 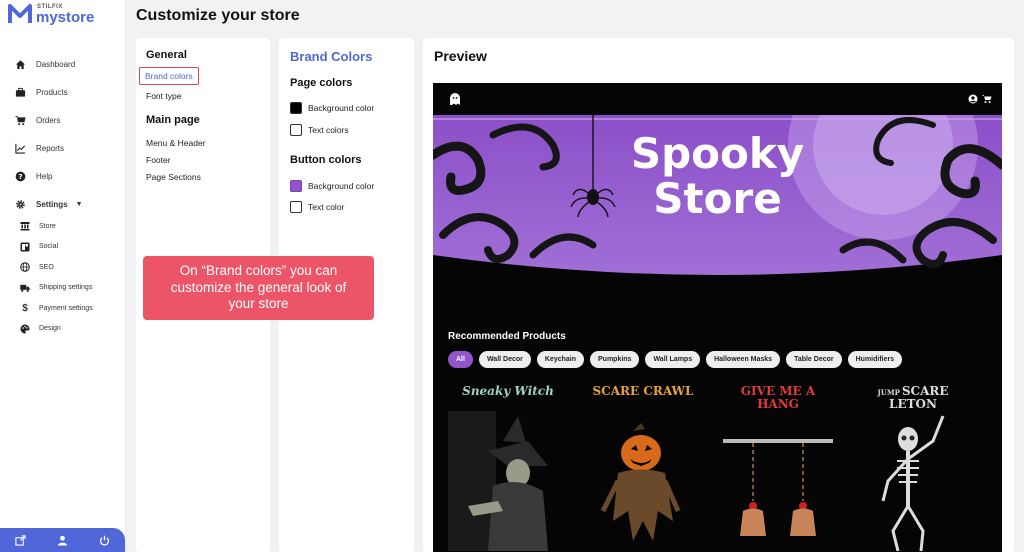 I want to click on user-icon, so click(x=62, y=540).